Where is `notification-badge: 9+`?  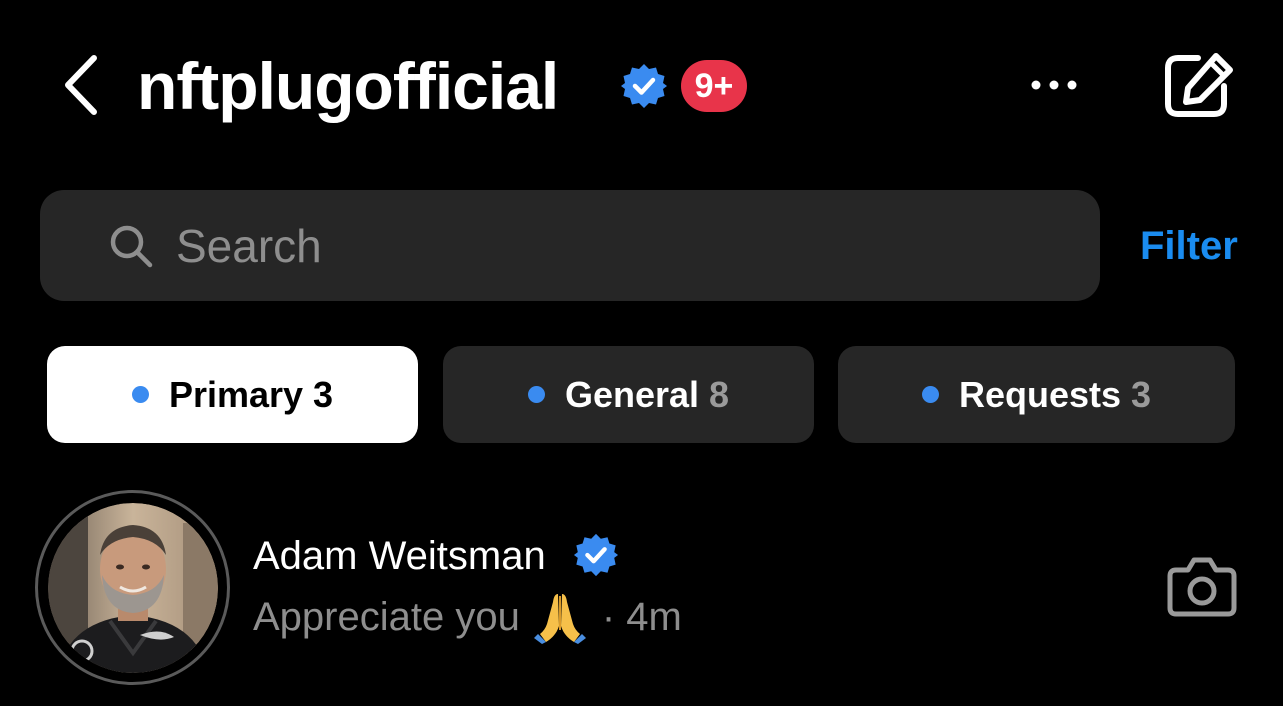
notification-badge: 9+ is located at coordinates (714, 86).